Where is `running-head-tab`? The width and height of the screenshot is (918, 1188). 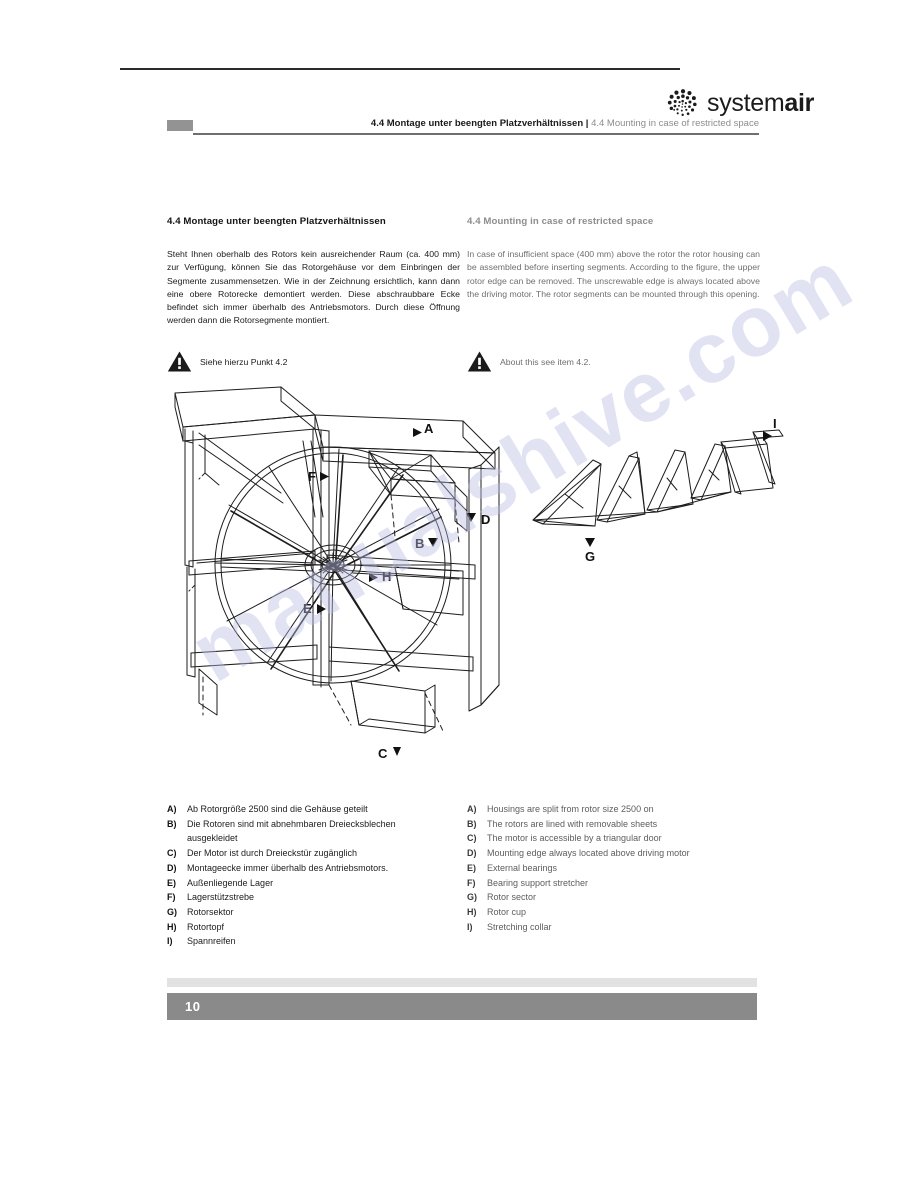
running-head-tab is located at coordinates (180, 125).